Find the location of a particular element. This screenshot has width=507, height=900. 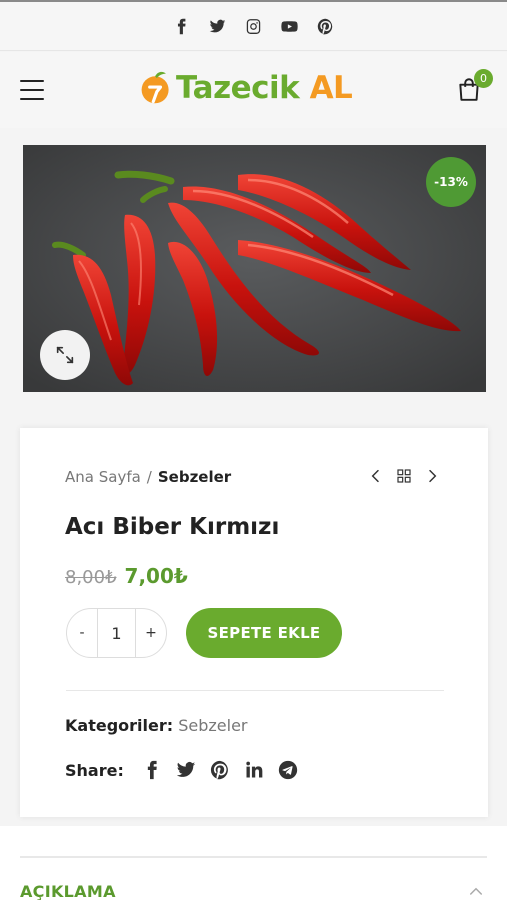

product-price: 8,00₺ 7,00₺ is located at coordinates (126, 576).